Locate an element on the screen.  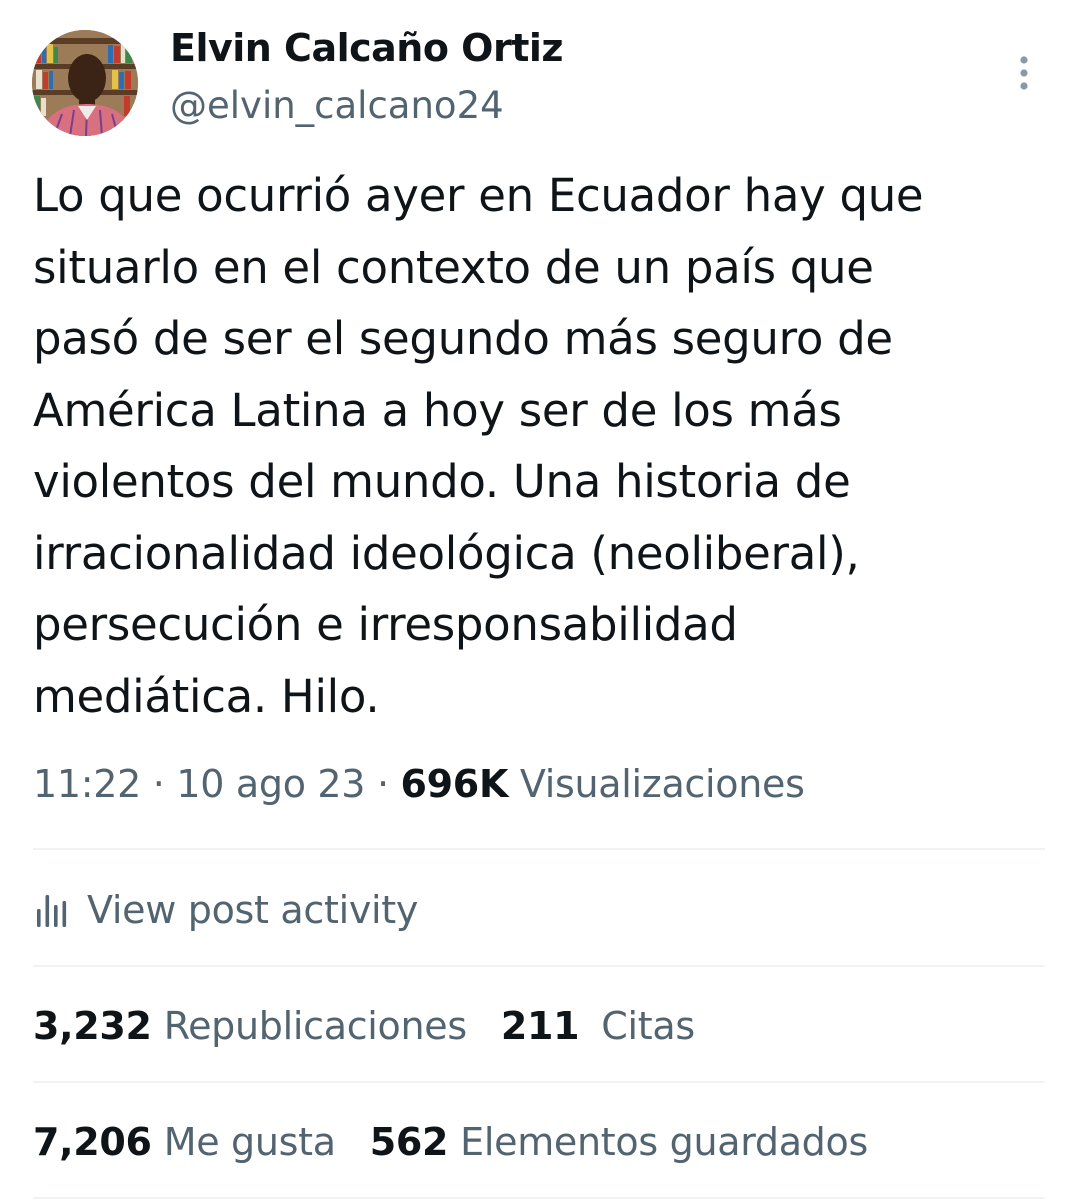
tweet-meta: 11:22 · 10 ago 23 · 696K Visualizaciones is located at coordinates (419, 784).